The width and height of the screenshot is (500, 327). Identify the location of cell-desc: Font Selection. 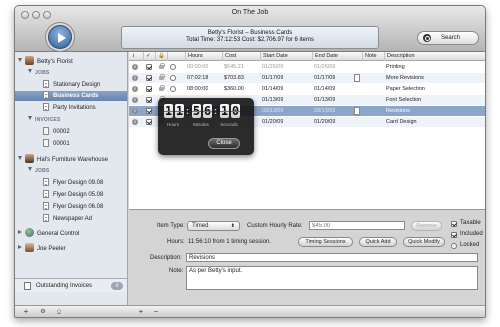
(404, 100).